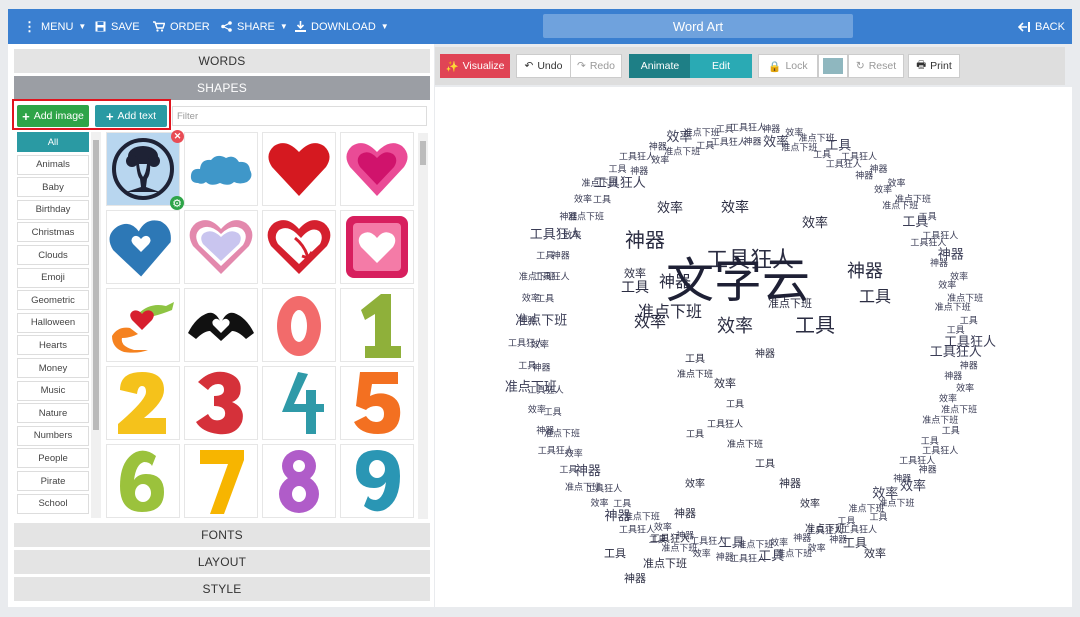 This screenshot has height=617, width=1080. Describe the element at coordinates (833, 66) in the screenshot. I see `color-swatch-button` at that location.